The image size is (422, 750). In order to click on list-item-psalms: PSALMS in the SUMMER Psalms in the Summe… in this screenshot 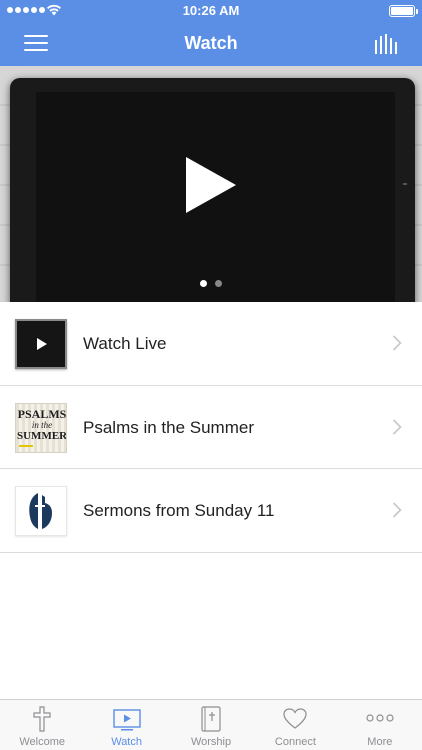, I will do `click(211, 427)`.